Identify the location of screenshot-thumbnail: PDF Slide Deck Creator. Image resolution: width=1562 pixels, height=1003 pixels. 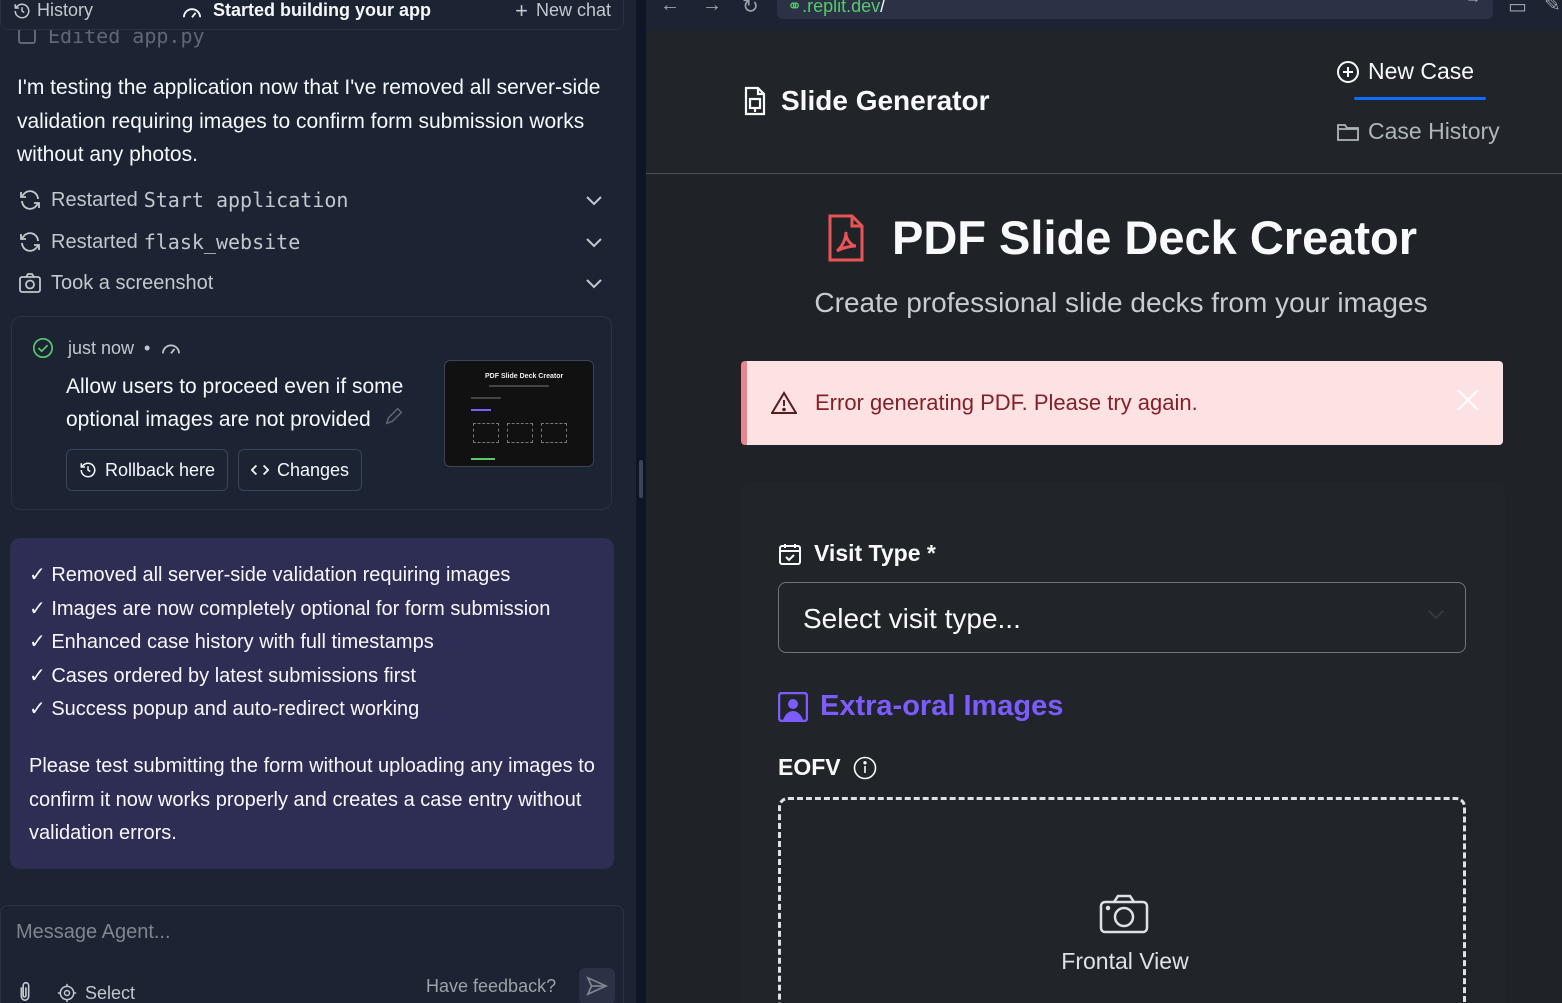
(519, 413).